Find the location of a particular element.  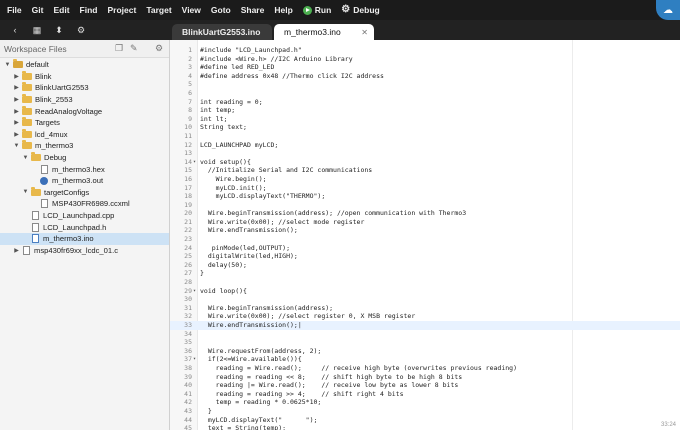

code-line: 27} is located at coordinates (425, 273).